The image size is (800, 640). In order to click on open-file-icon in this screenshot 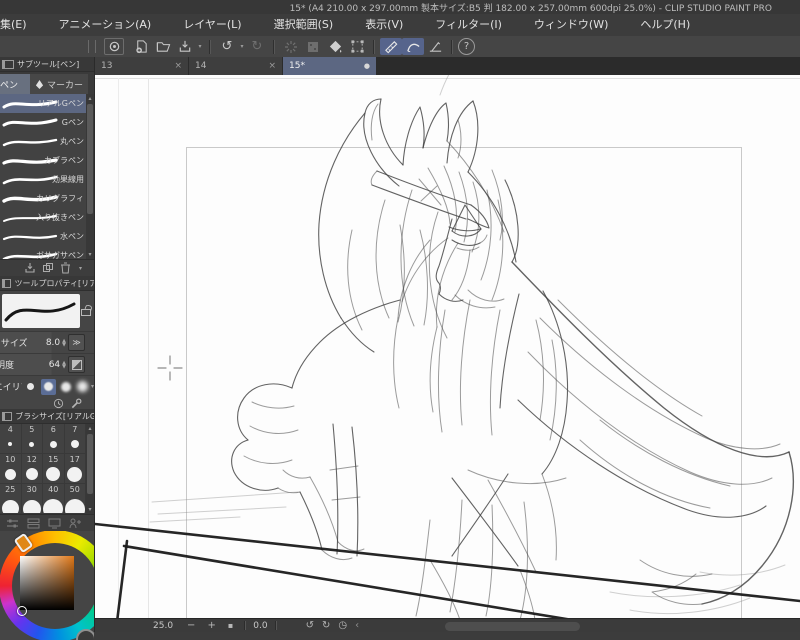, I will do `click(163, 46)`.